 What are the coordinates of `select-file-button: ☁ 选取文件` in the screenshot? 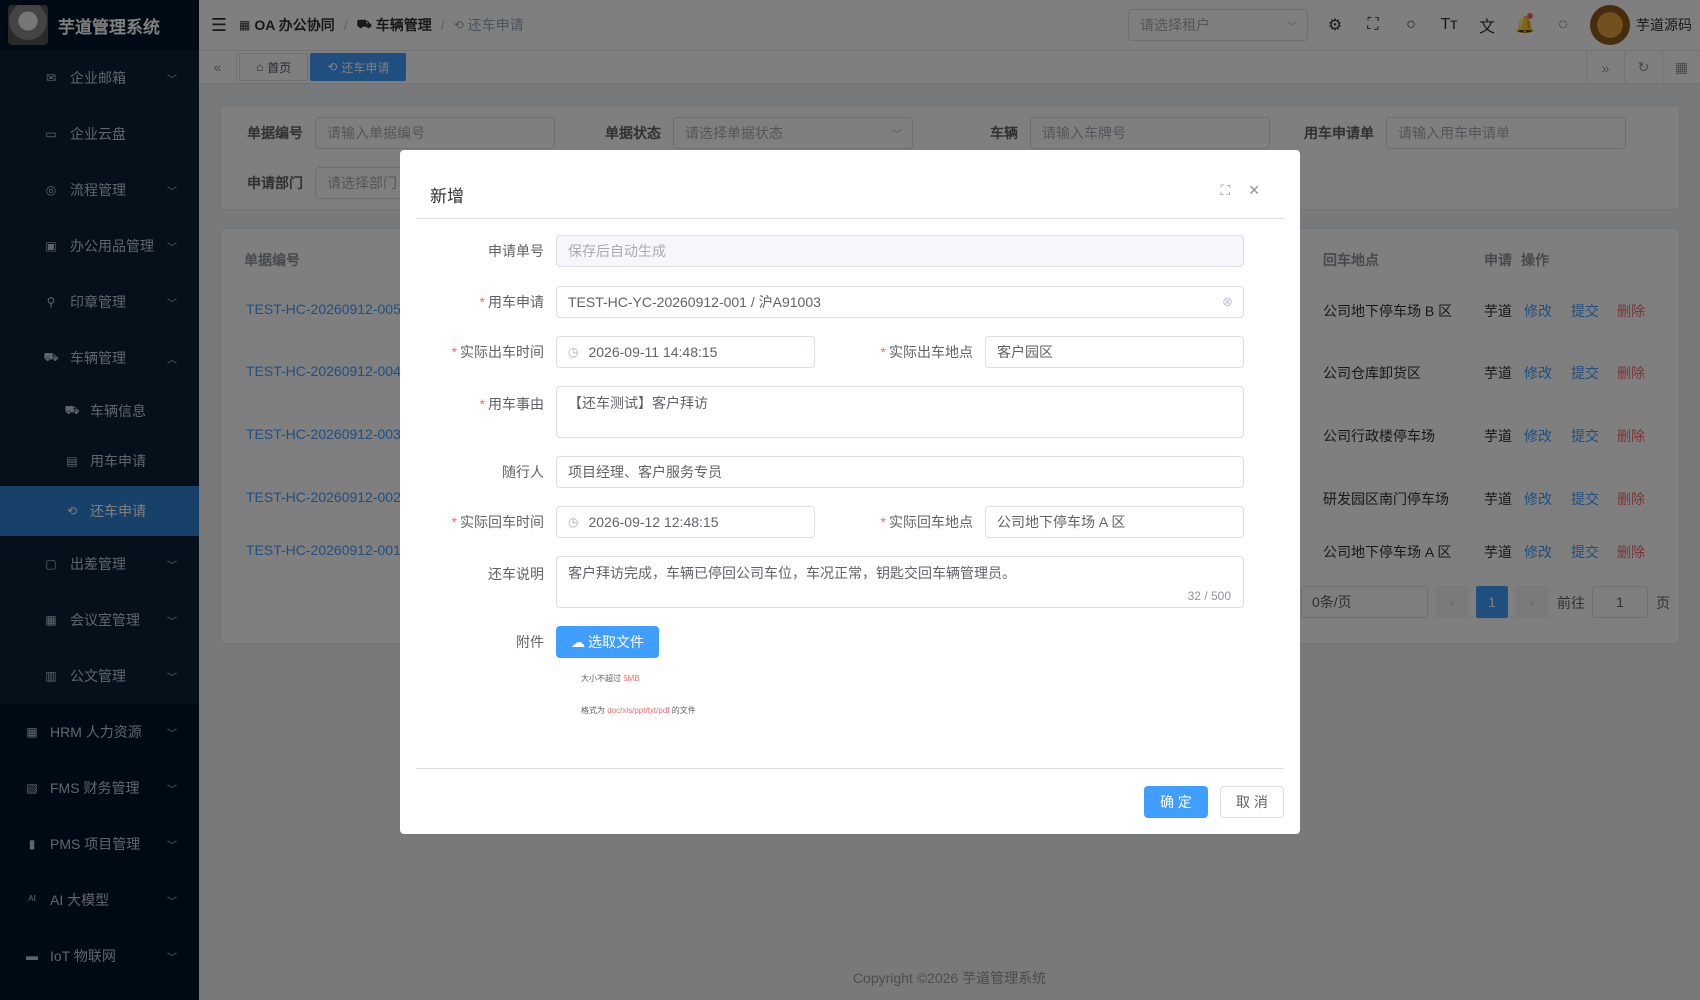 It's located at (607, 642).